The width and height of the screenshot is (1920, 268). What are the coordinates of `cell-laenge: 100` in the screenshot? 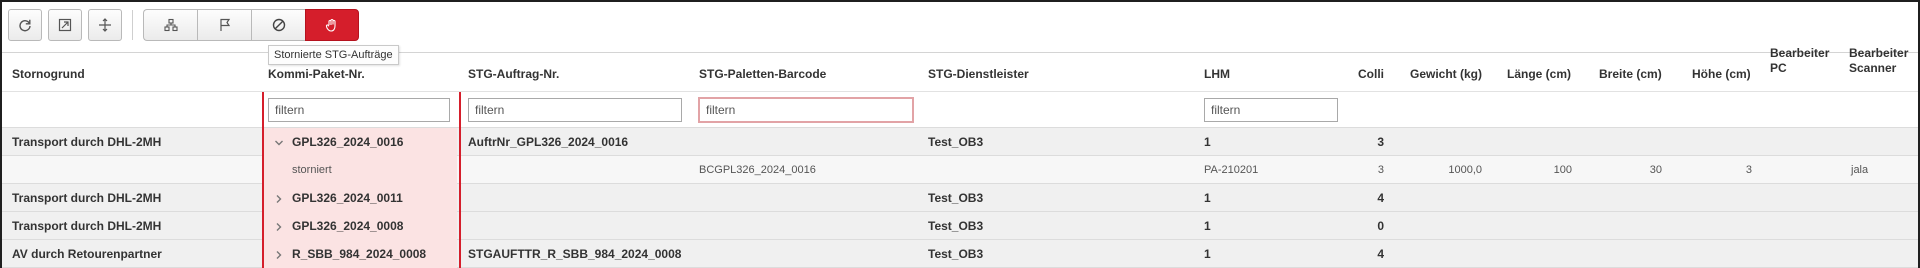 It's located at (1562, 170).